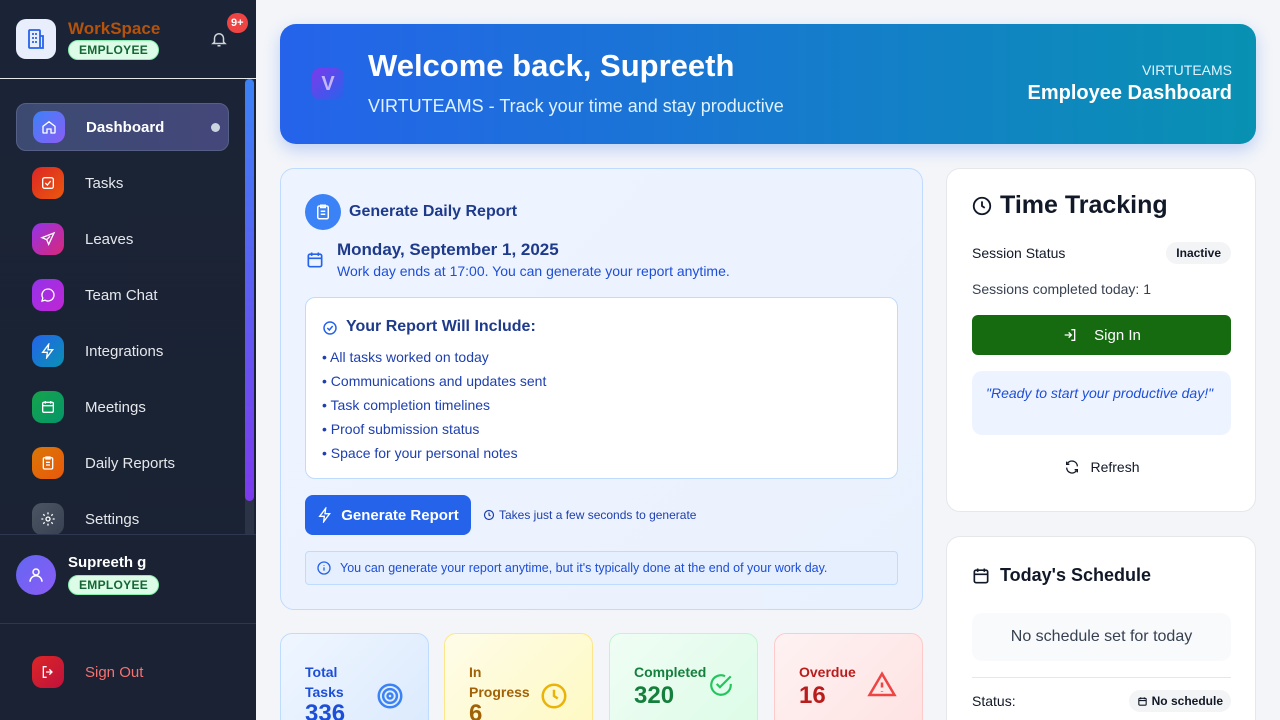  Describe the element at coordinates (406, 405) in the screenshot. I see `list-item: • Task completion timelines` at that location.